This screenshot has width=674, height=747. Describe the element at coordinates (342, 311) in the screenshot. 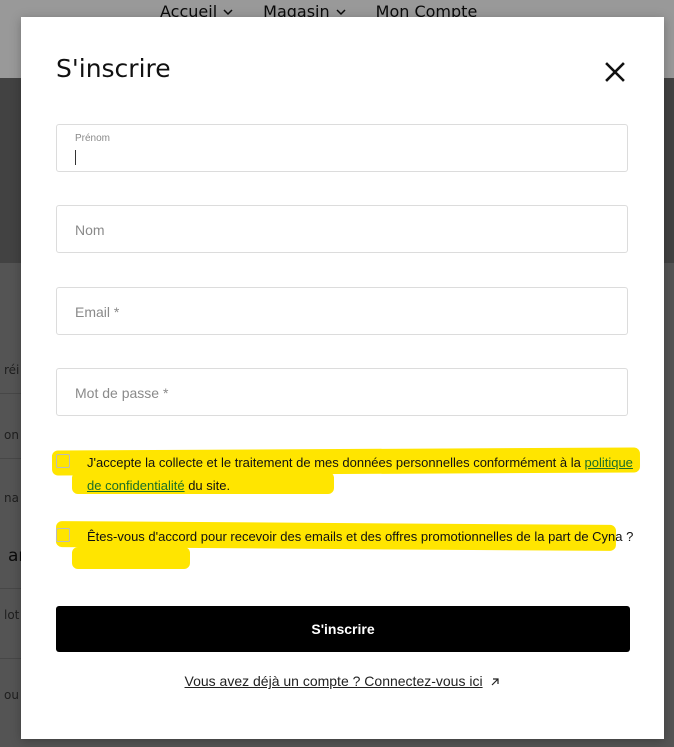

I see `email-field: Email *` at that location.